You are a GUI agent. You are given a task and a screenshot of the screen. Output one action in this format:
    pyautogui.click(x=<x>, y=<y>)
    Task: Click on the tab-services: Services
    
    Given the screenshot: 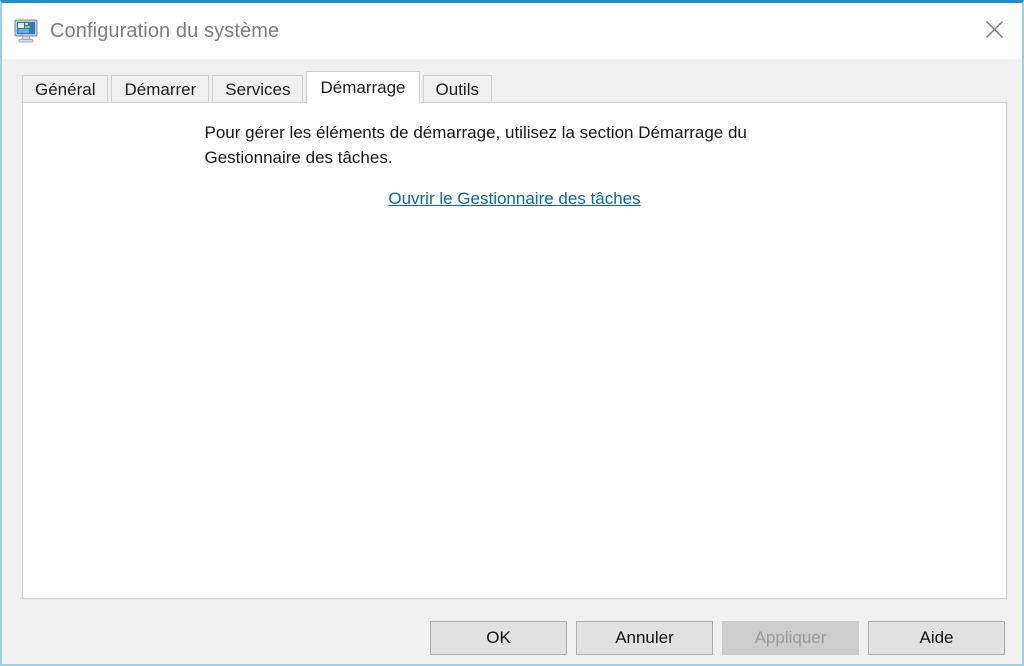 What is the action you would take?
    pyautogui.click(x=258, y=89)
    